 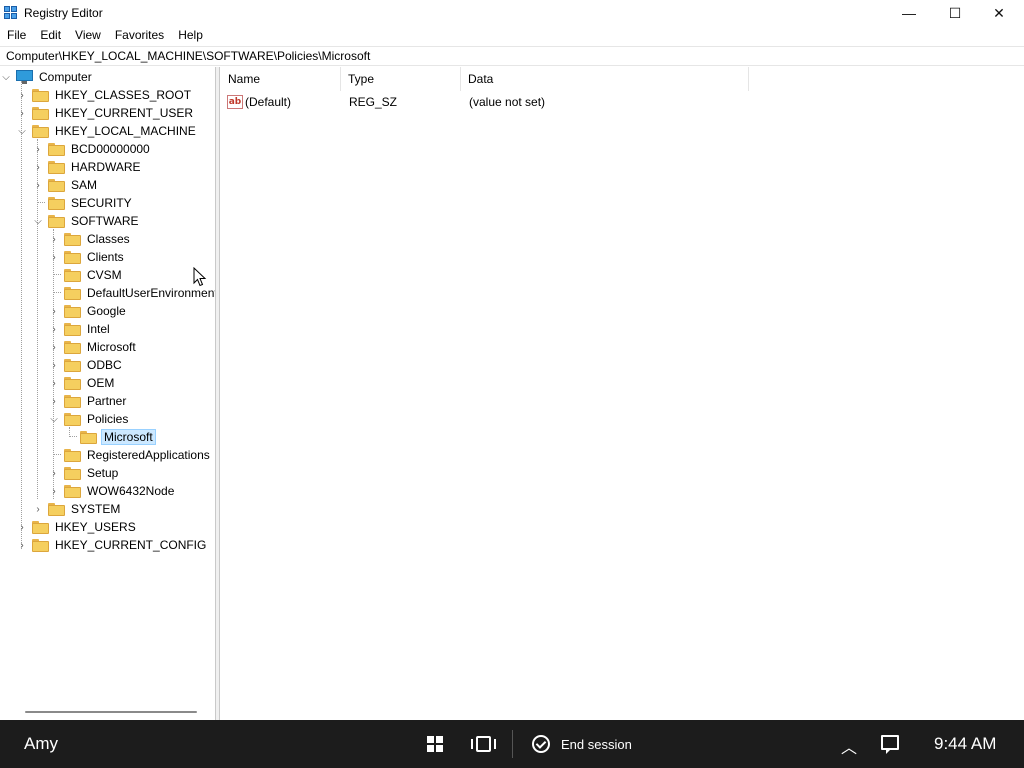 I want to click on menu-edit: Edit, so click(x=50, y=35).